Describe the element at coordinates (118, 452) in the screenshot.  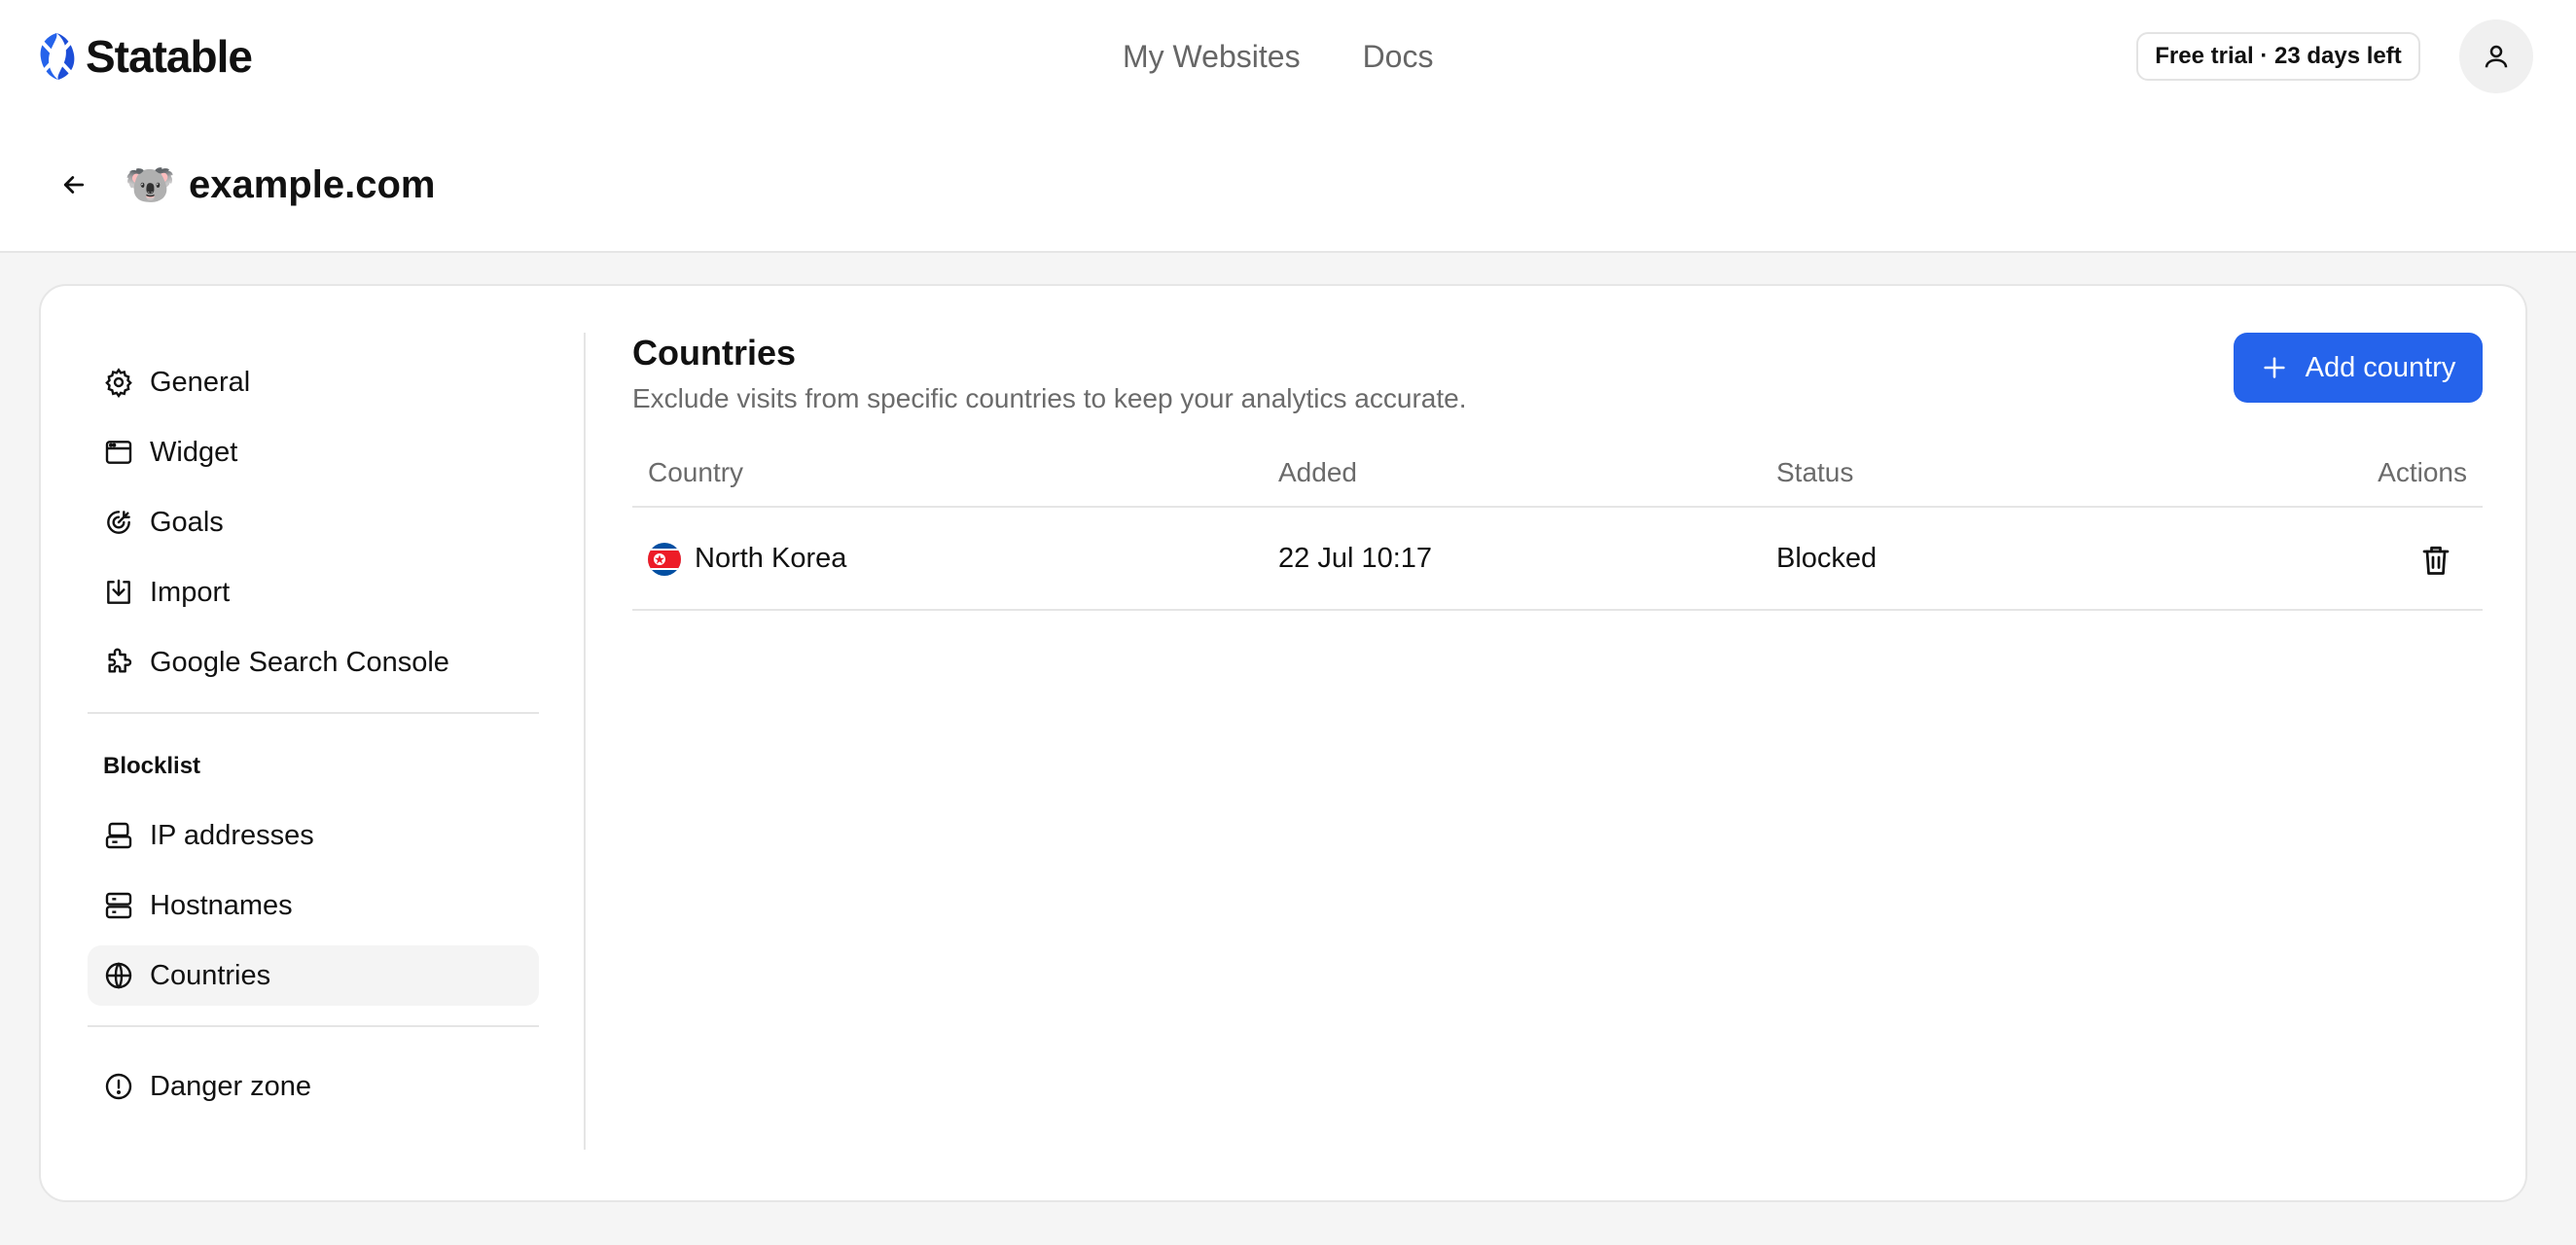
I see `browser-window-icon` at that location.